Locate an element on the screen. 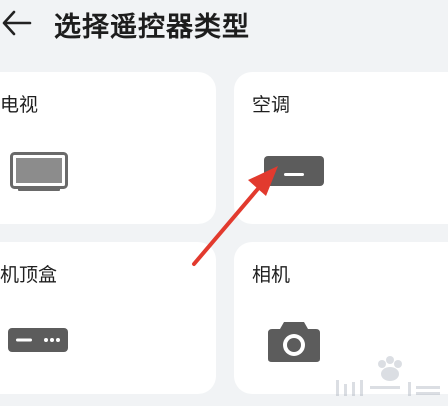 This screenshot has width=448, height=406. tv-icon is located at coordinates (39, 174).